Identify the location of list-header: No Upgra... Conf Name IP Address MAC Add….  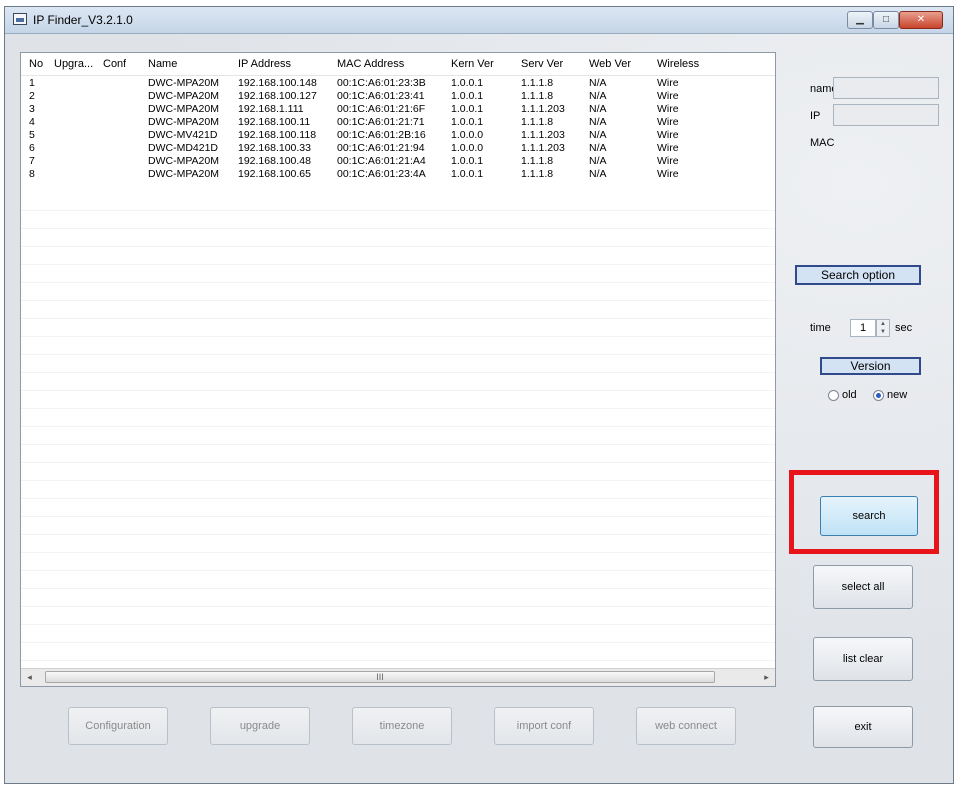
(398, 64).